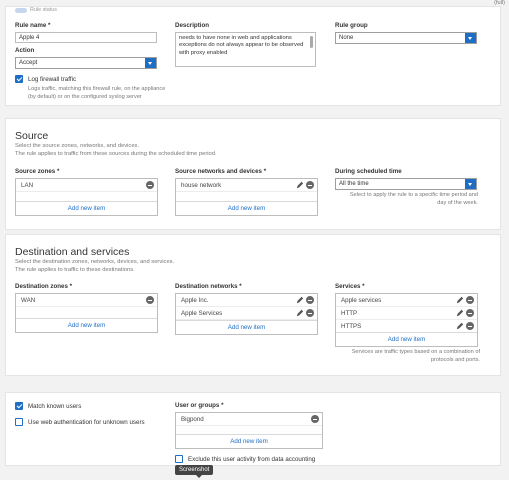  I want to click on match-known-users-label: Match known users, so click(55, 406).